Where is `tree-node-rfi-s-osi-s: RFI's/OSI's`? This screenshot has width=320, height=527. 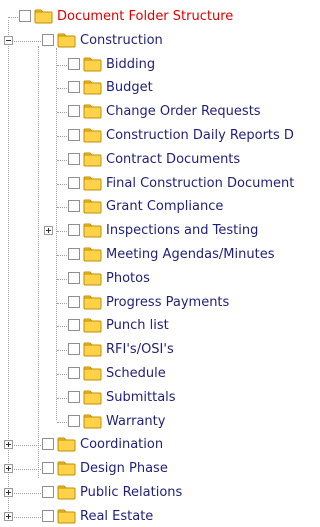
tree-node-rfi-s-osi-s: RFI's/OSI's is located at coordinates (153, 350).